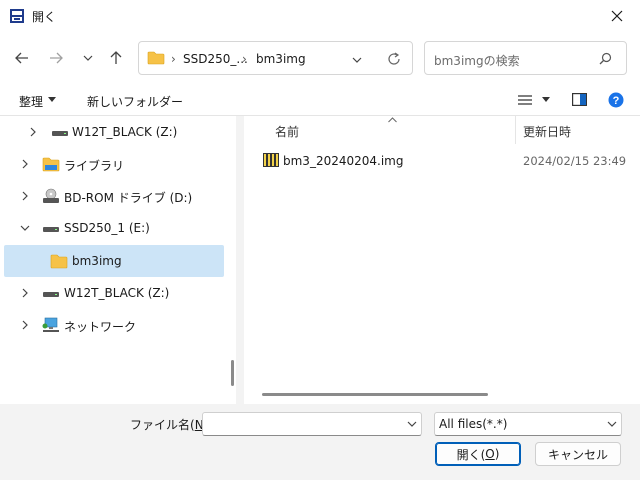 Image resolution: width=640 pixels, height=480 pixels. Describe the element at coordinates (320, 16) in the screenshot. I see `title-bar: 開く` at that location.